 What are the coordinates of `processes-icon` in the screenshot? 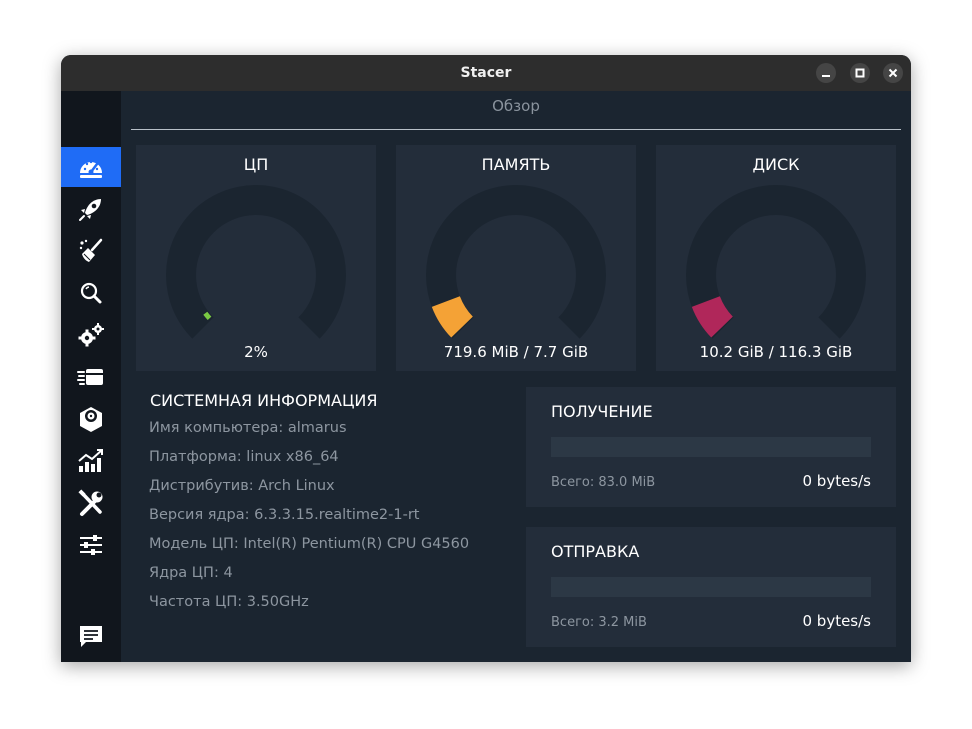 It's located at (90, 377).